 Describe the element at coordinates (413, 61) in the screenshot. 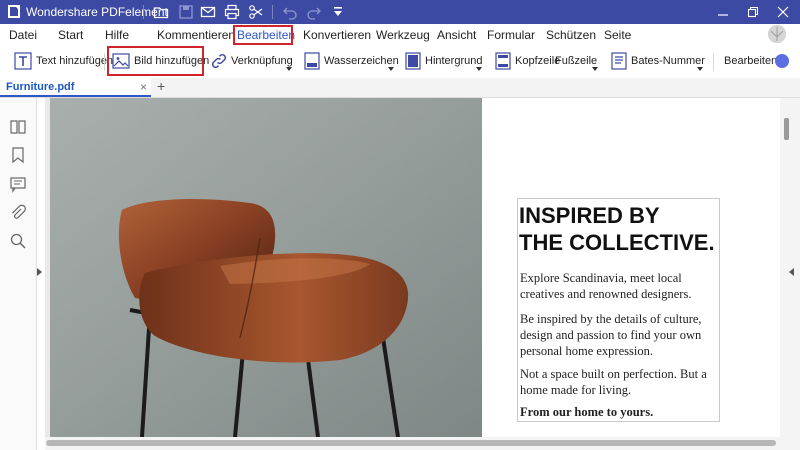

I see `background-icon` at that location.